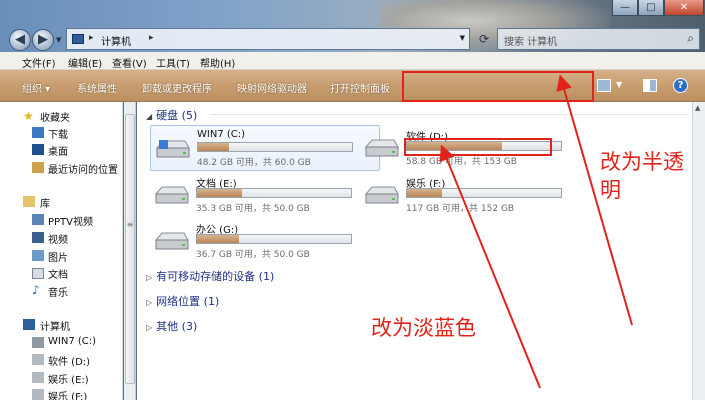 Image resolution: width=705 pixels, height=400 pixels. I want to click on nav-drive-f: 娱乐 (F:), so click(67, 394).